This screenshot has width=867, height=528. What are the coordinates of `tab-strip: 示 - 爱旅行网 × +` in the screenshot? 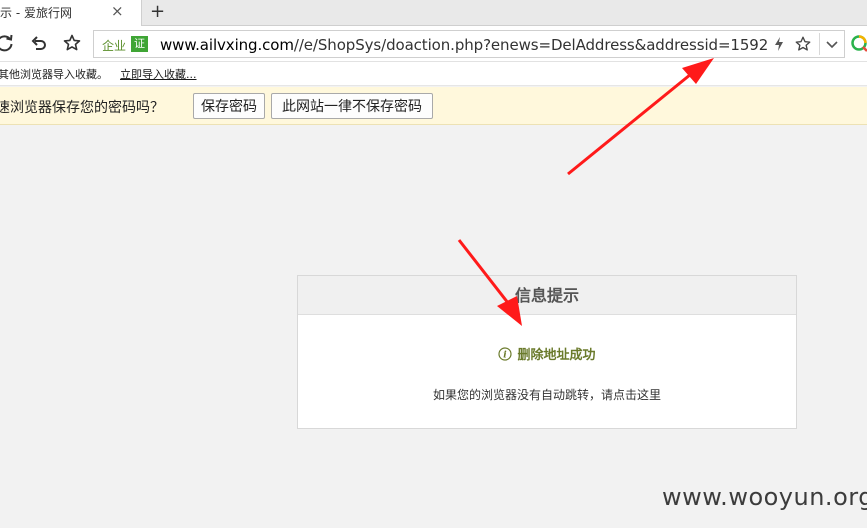 It's located at (433, 13).